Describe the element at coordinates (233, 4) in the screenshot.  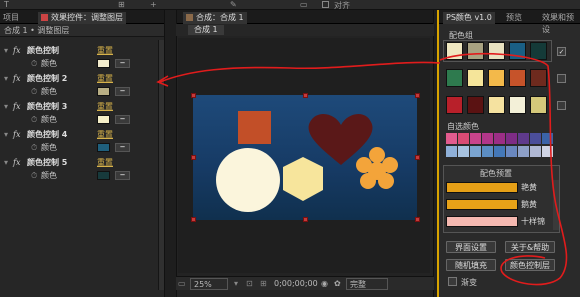
I see `tool-pen-icon: ✎` at that location.